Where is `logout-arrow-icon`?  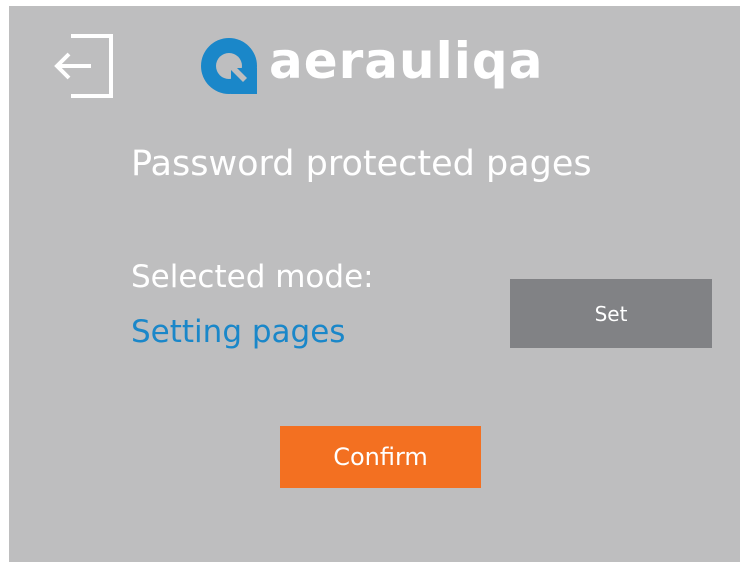
logout-arrow-icon is located at coordinates (83, 66).